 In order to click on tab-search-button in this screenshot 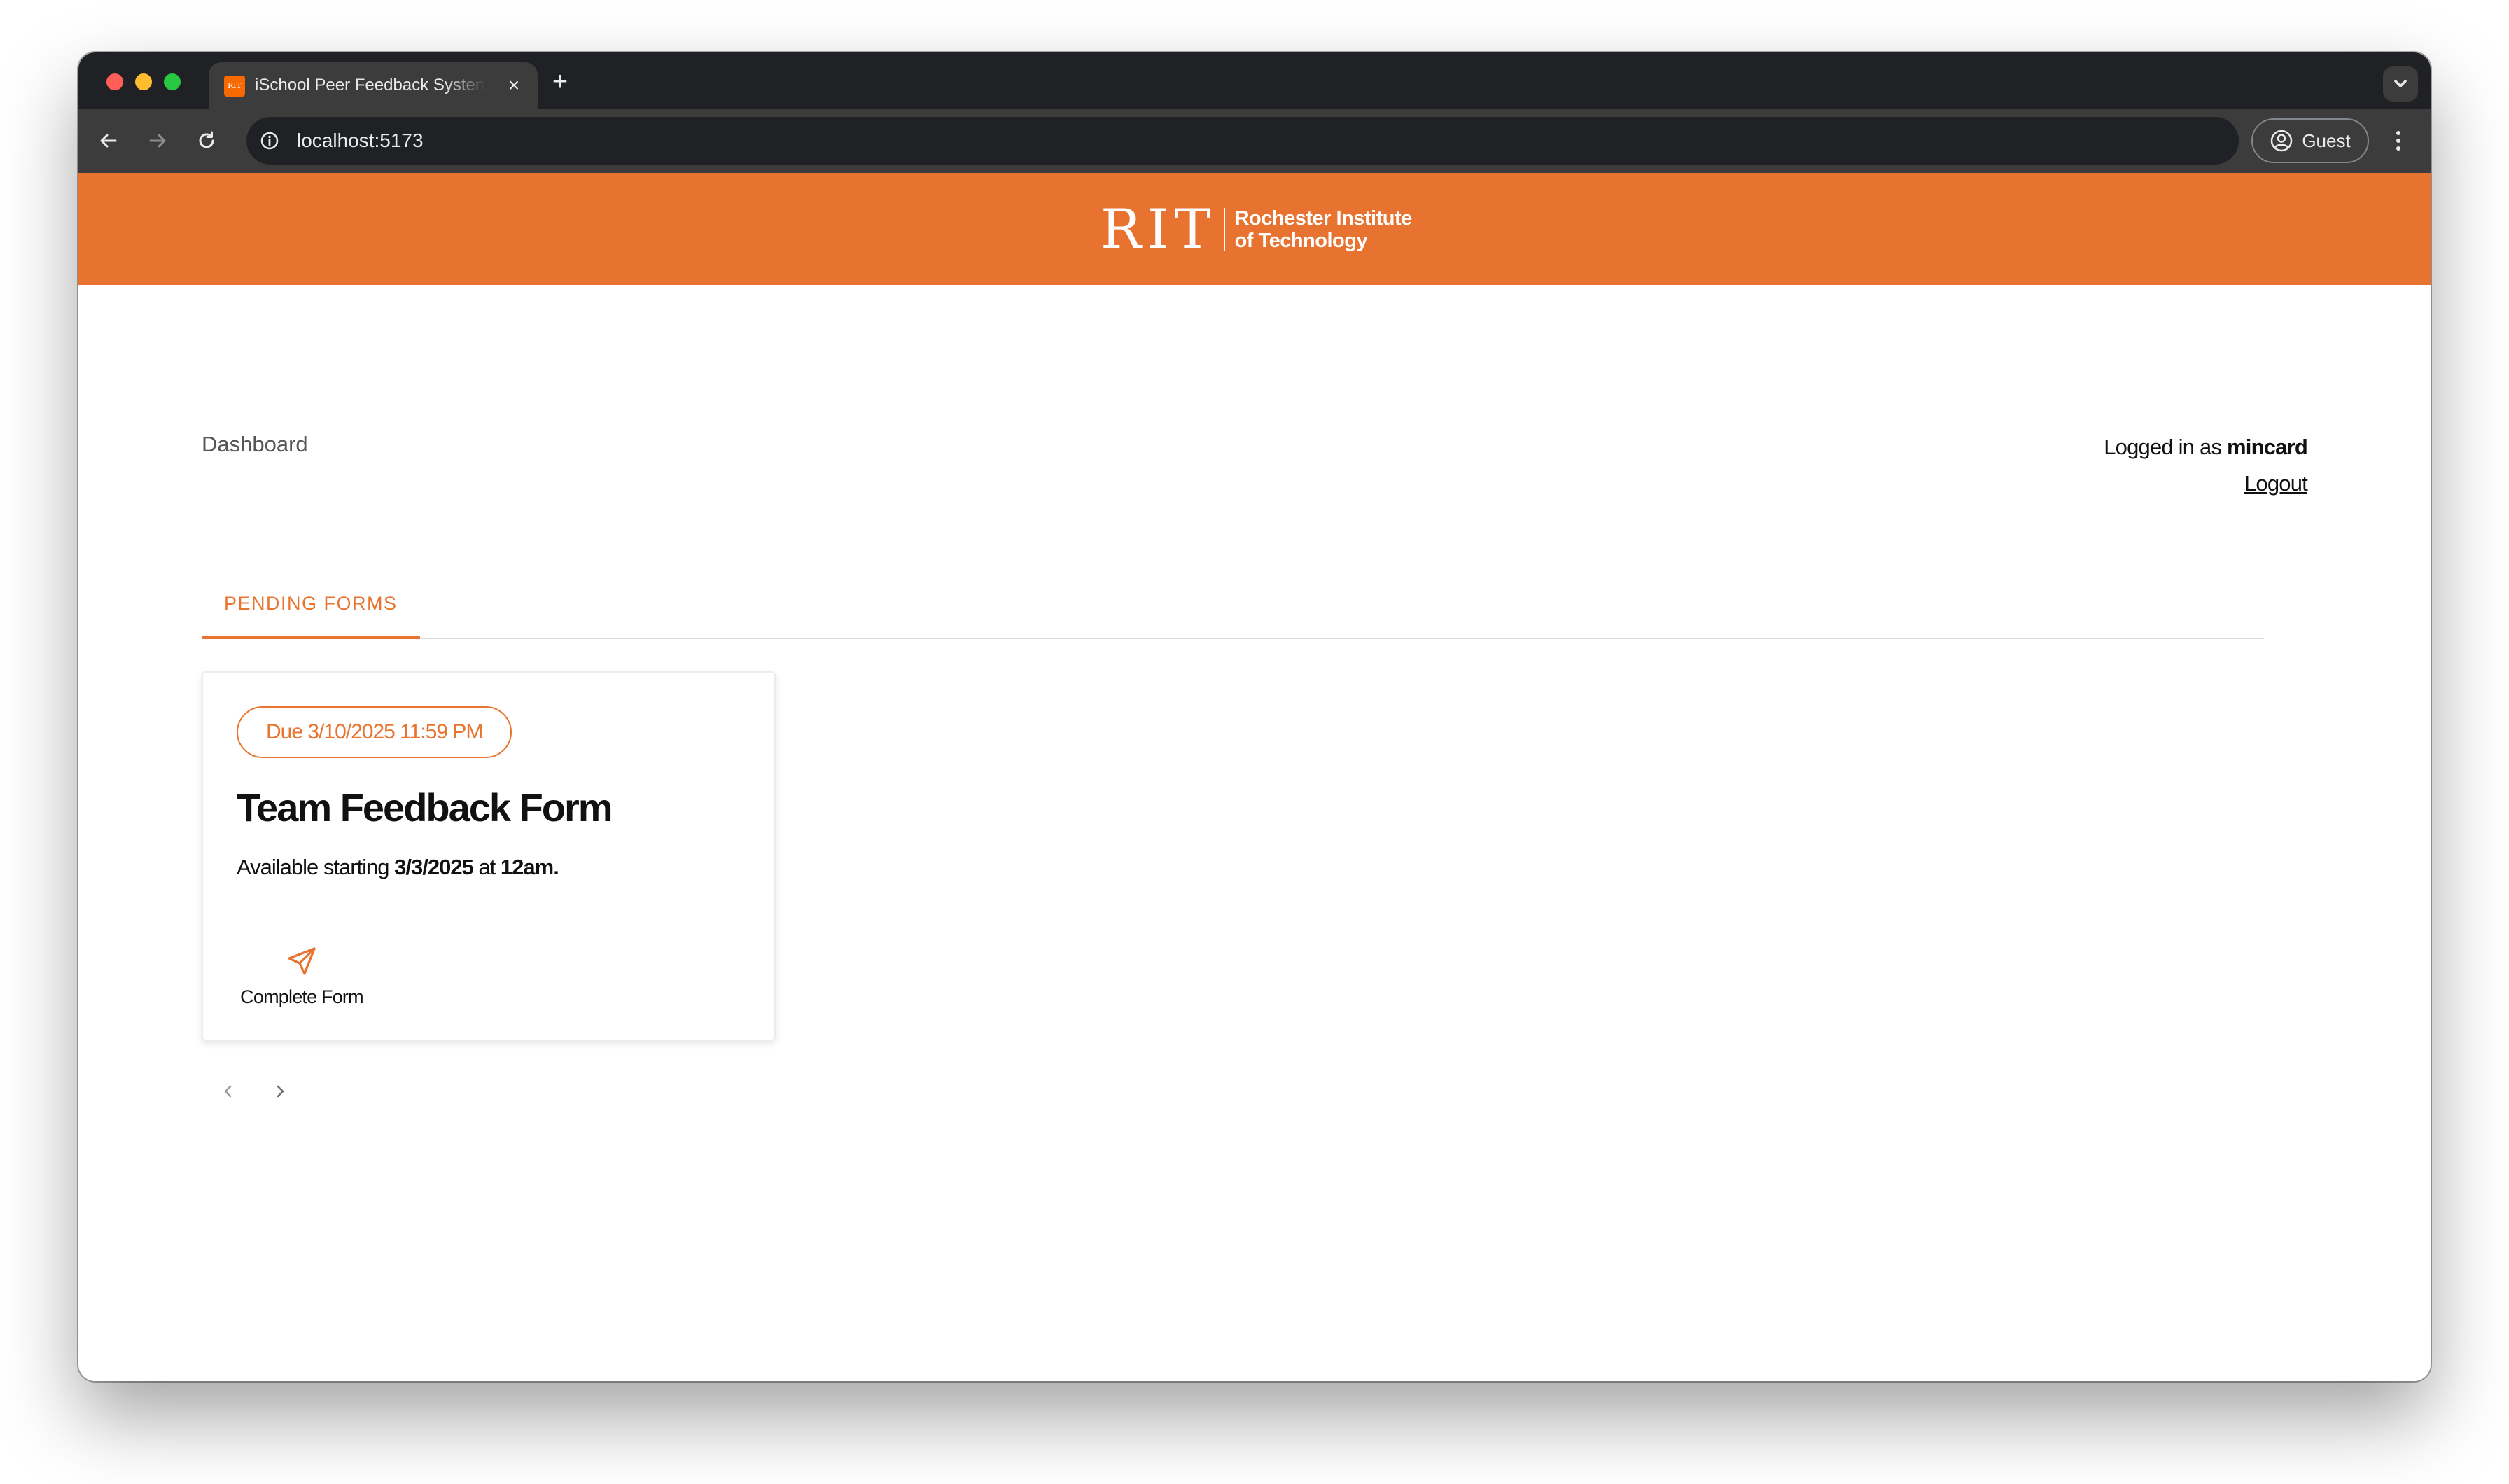, I will do `click(2400, 84)`.